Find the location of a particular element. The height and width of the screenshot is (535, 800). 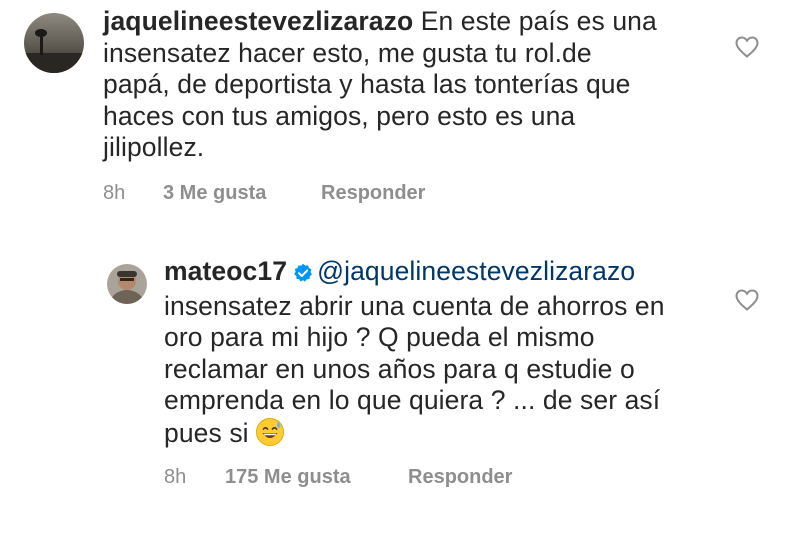

mention-link: @jaquelineestevezlizarazo is located at coordinates (476, 271).